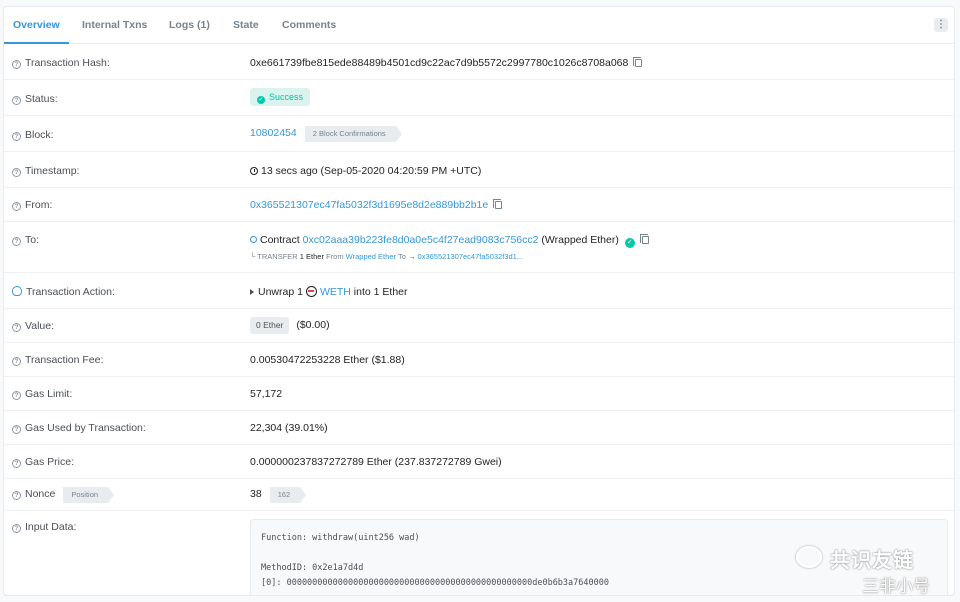  I want to click on nonce-label: Nonce, so click(40, 494).